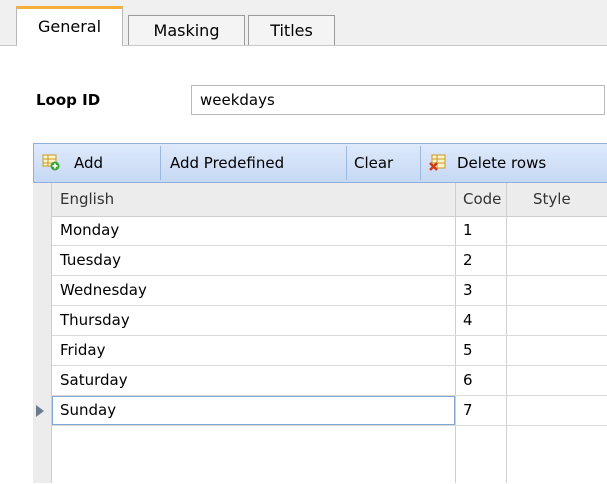 Image resolution: width=607 pixels, height=484 pixels. What do you see at coordinates (480, 350) in the screenshot?
I see `code-cell: 5` at bounding box center [480, 350].